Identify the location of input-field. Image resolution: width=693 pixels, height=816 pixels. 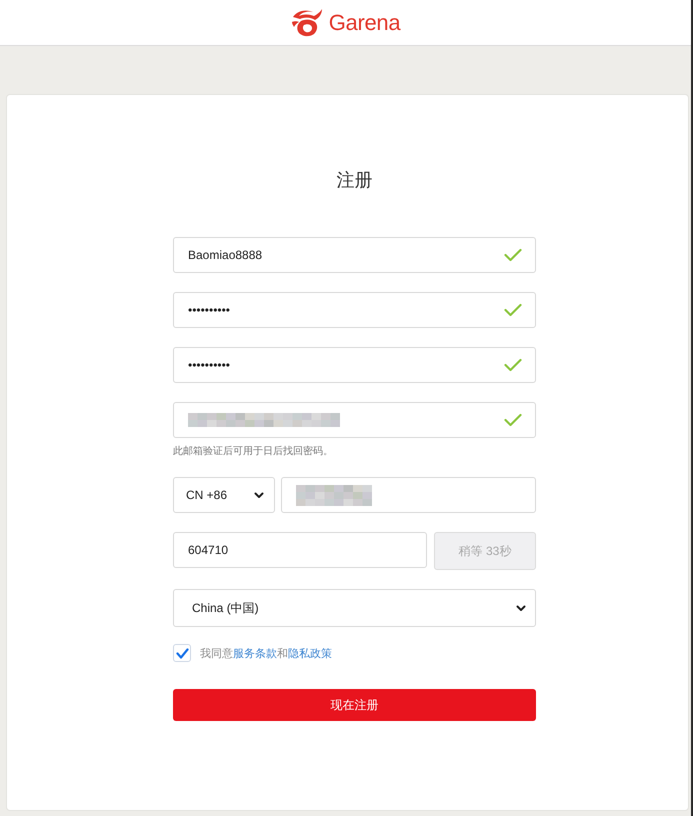
(354, 420).